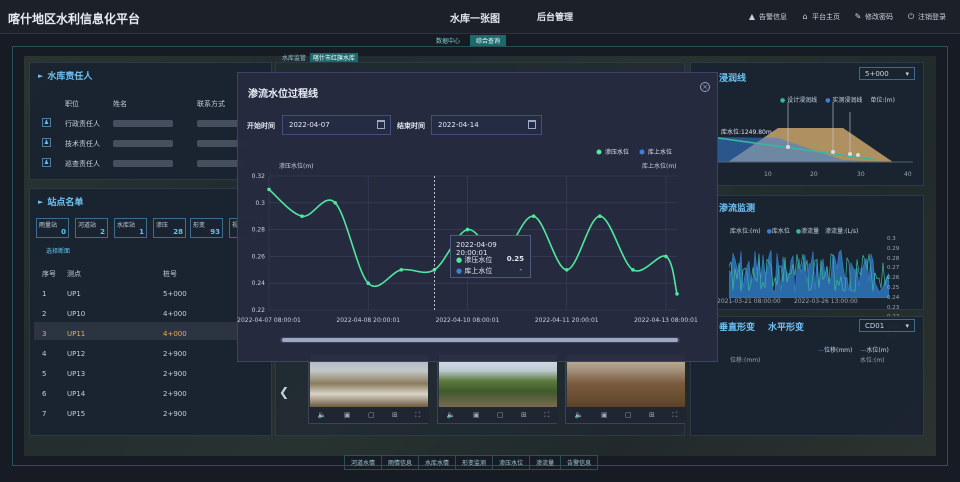 The height and width of the screenshot is (482, 960). What do you see at coordinates (887, 325) in the screenshot?
I see `point-select: CD01 ▾` at bounding box center [887, 325].